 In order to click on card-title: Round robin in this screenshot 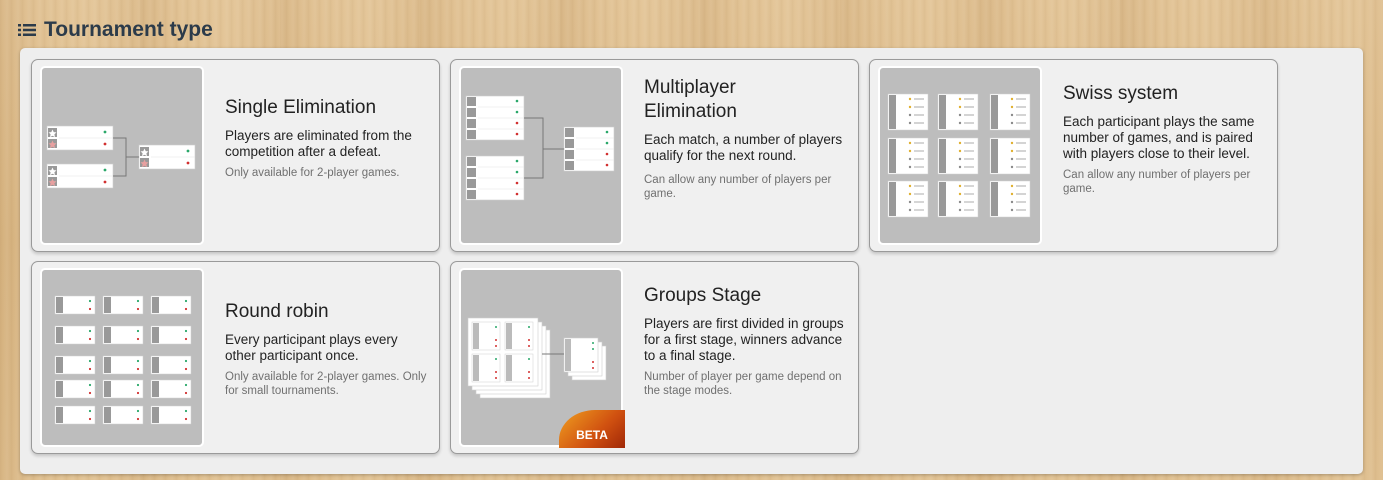, I will do `click(277, 311)`.